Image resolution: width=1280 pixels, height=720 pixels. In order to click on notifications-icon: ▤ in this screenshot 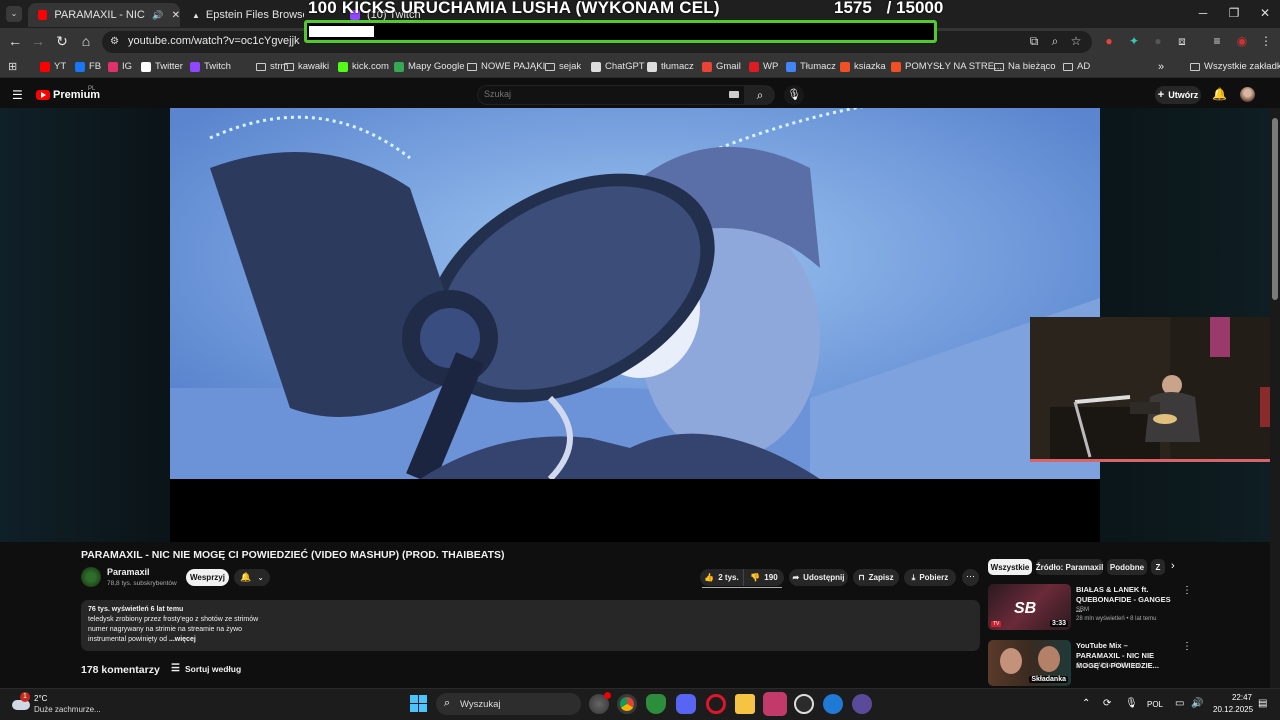, I will do `click(1262, 703)`.